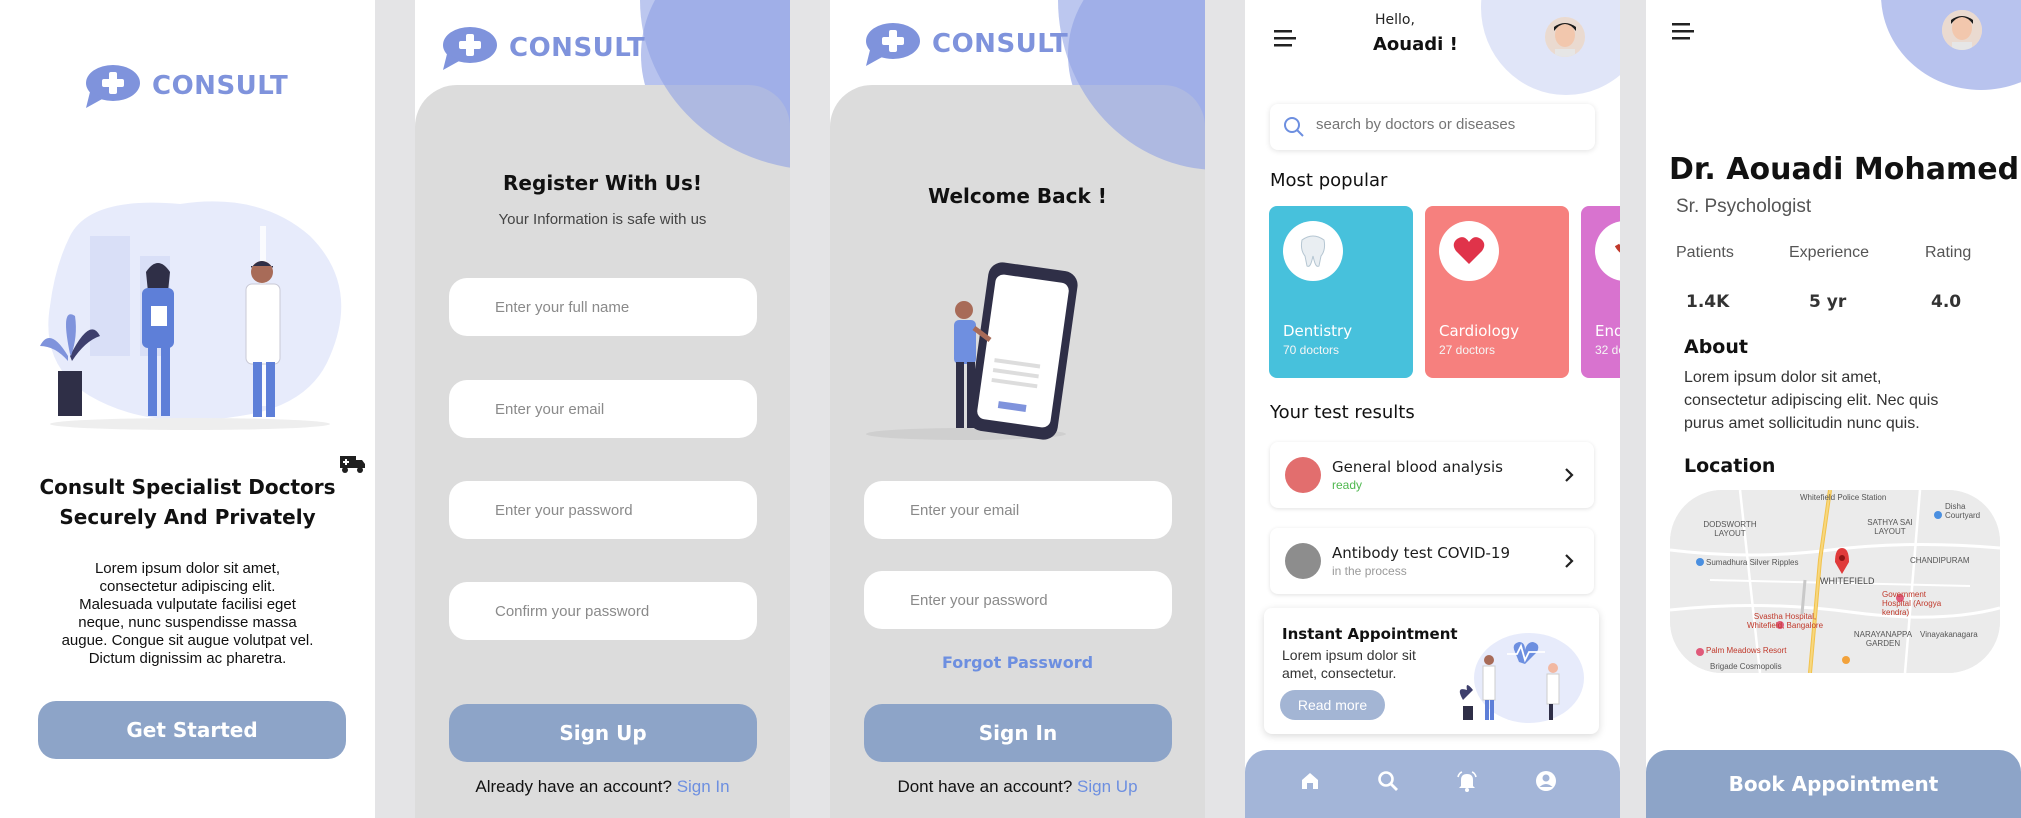 The image size is (2021, 818). Describe the element at coordinates (1497, 292) in the screenshot. I see `category-card-cardiology: Cardiology 27 doctors` at that location.